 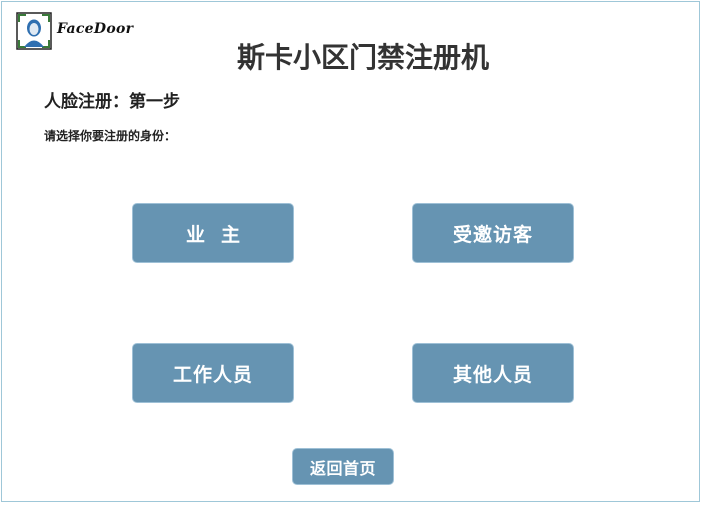 What do you see at coordinates (343, 466) in the screenshot?
I see `back-to-home-button: 返回首页` at bounding box center [343, 466].